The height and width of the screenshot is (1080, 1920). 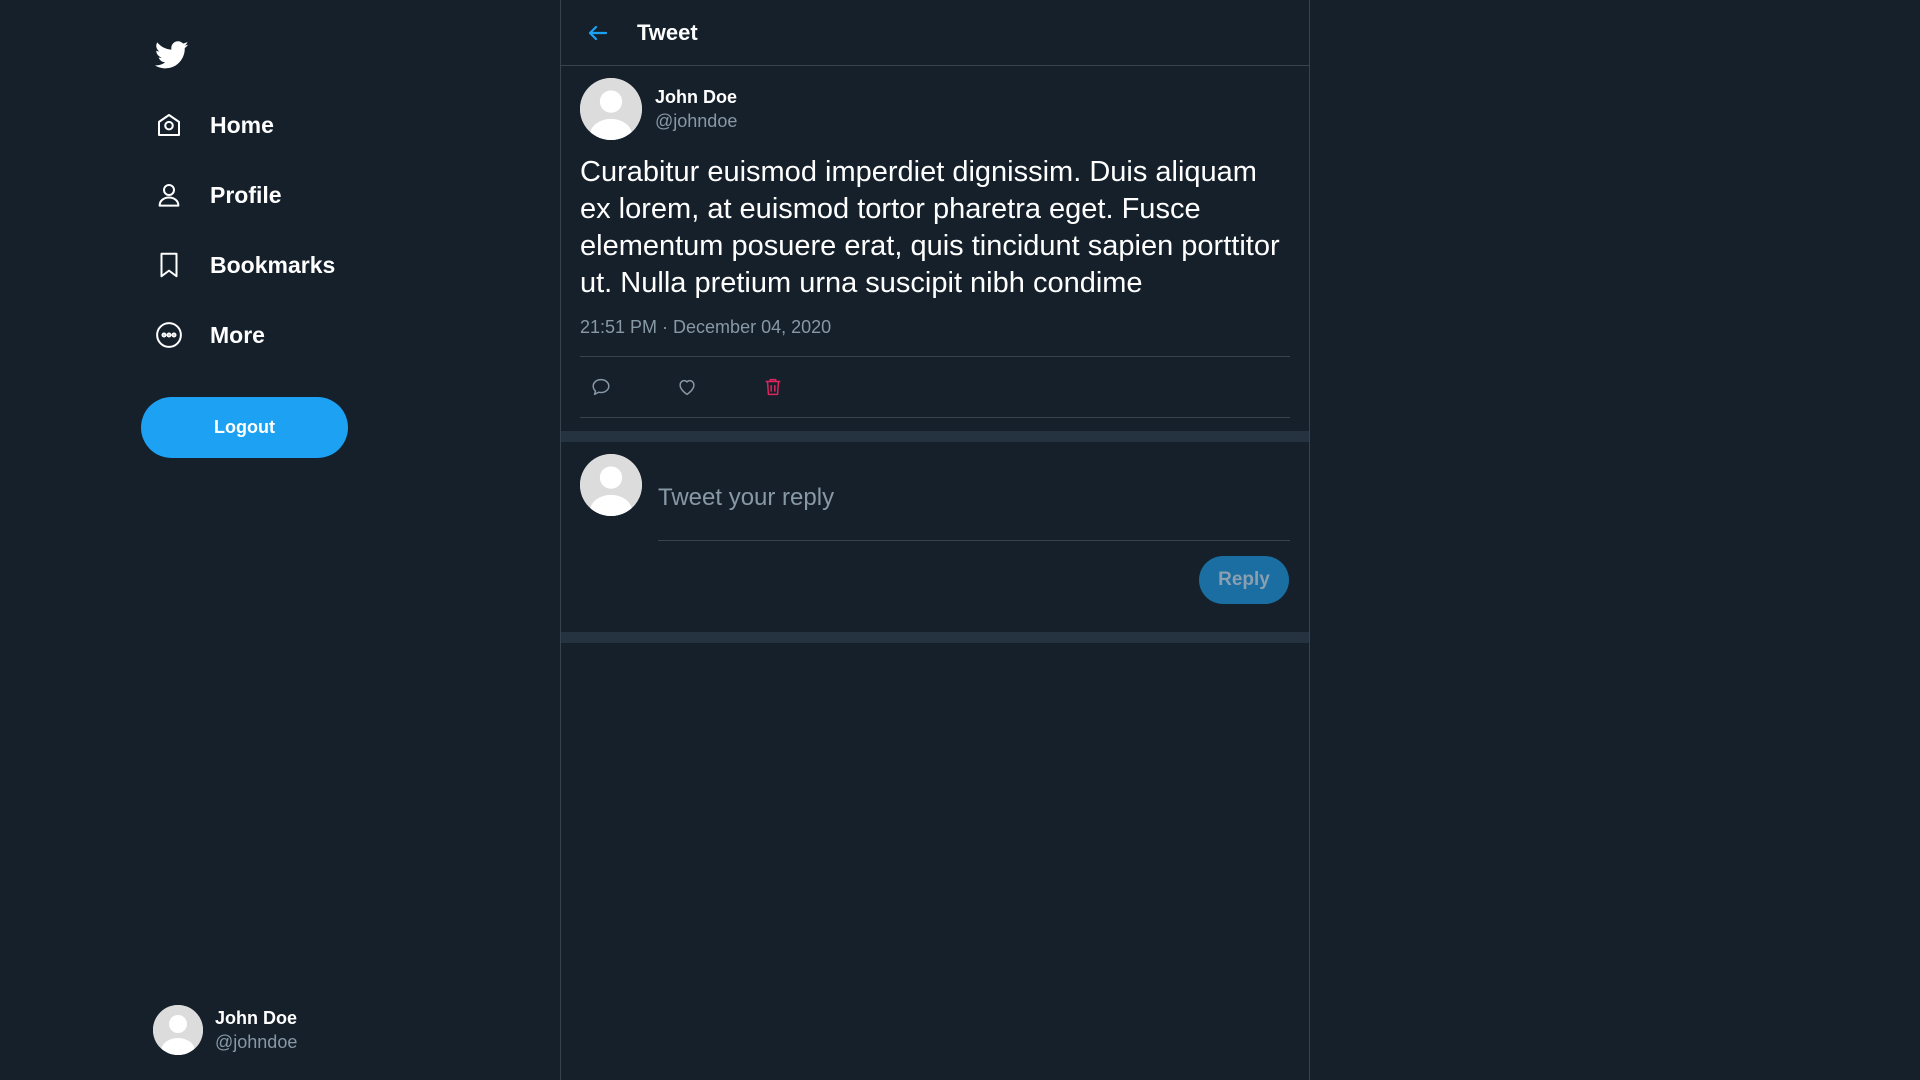 I want to click on sidebar-user-info: John Doe @johndoe, so click(x=256, y=1030).